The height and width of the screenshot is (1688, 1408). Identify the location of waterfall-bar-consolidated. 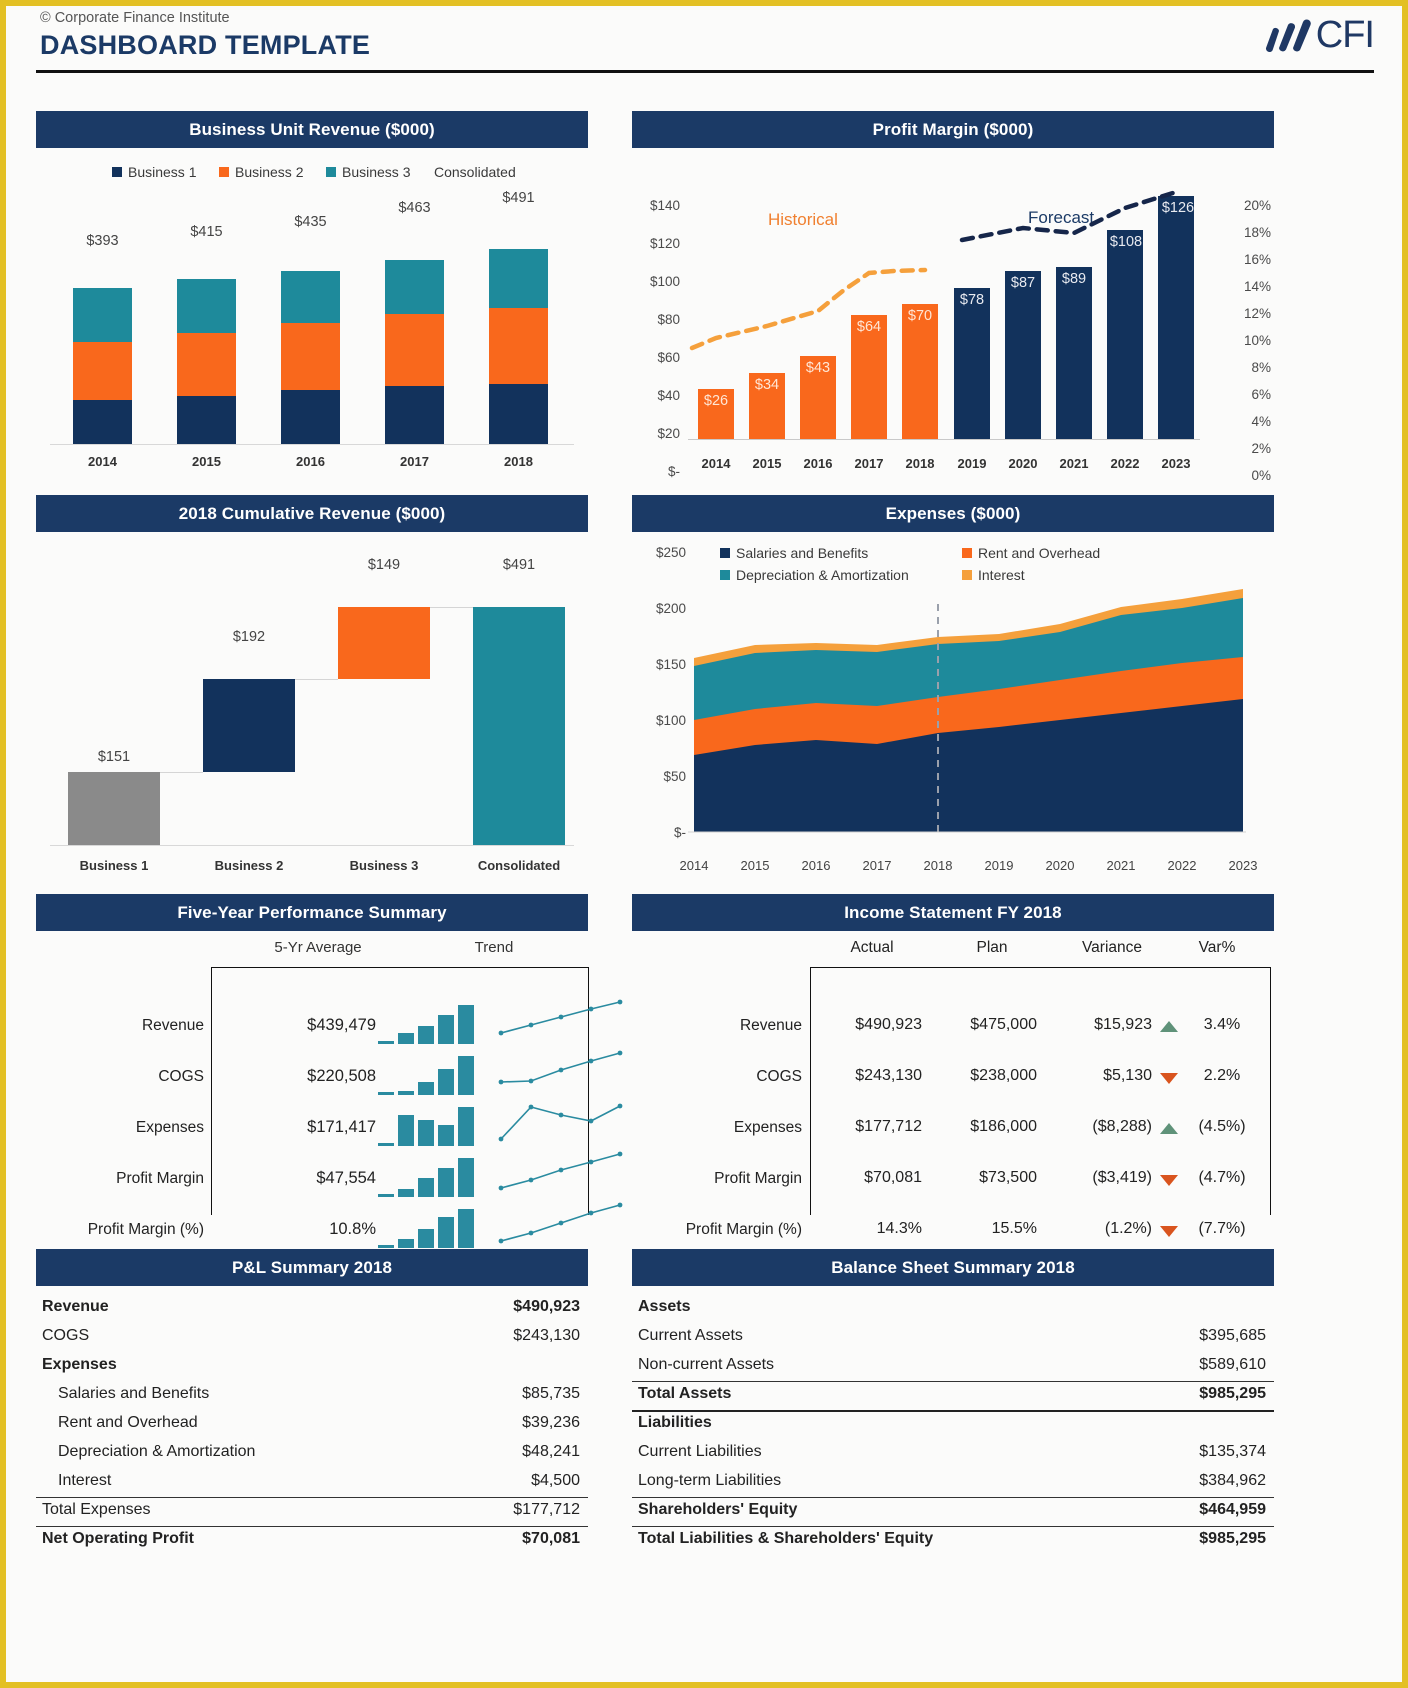
(519, 726).